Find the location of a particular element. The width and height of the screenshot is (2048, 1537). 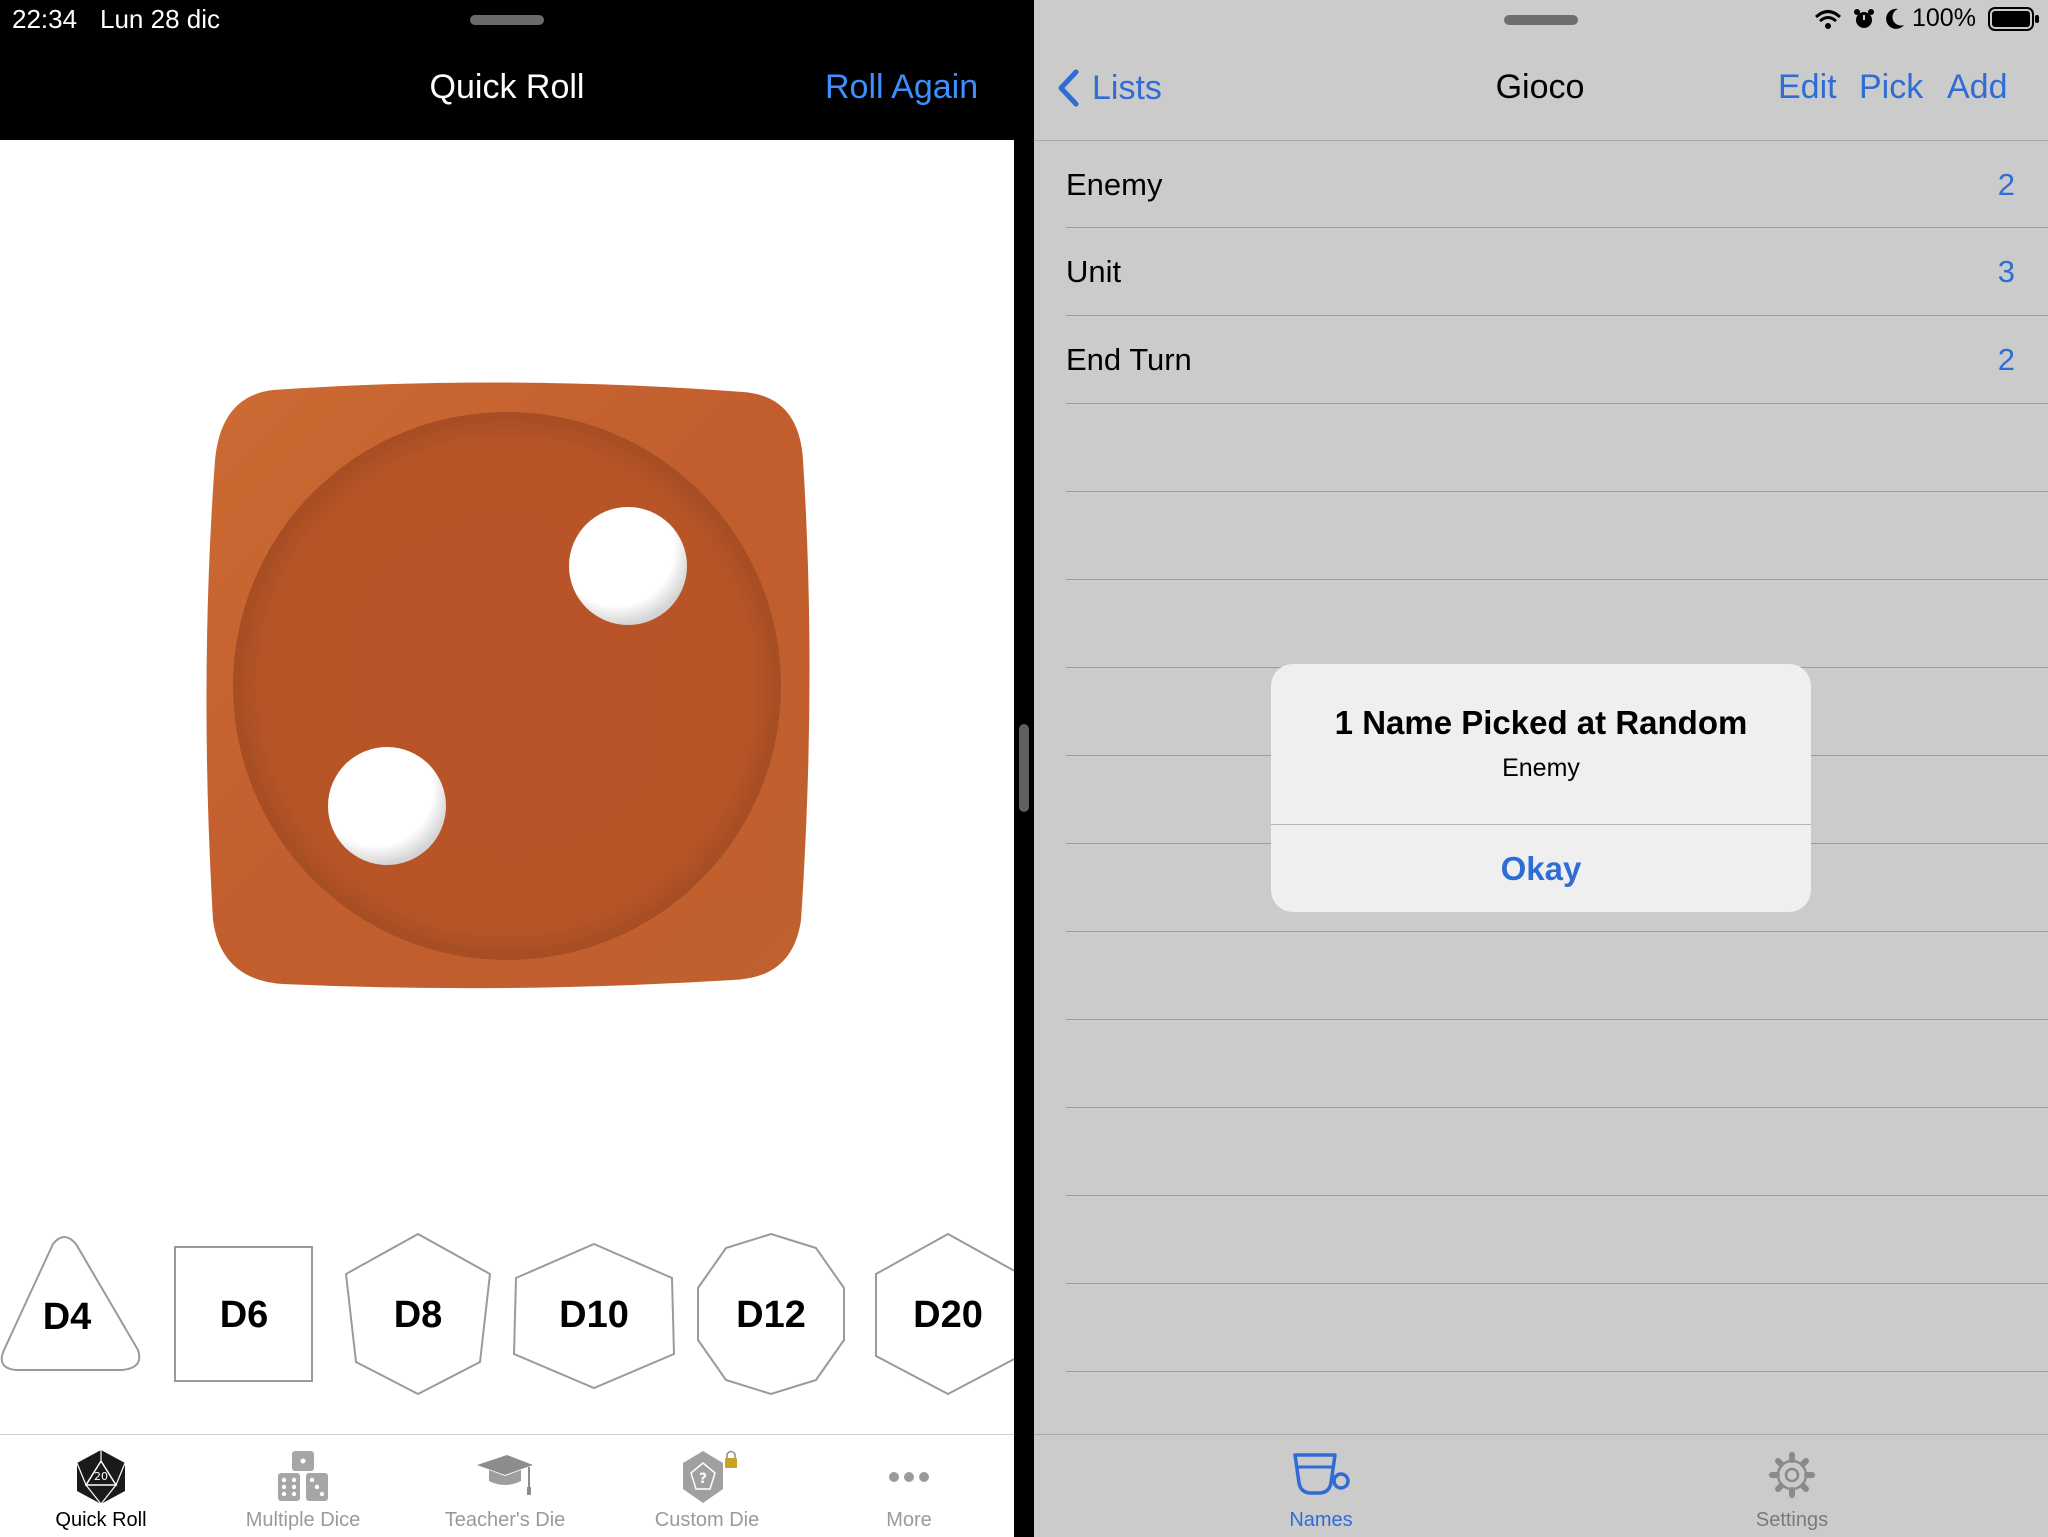

d6-button: D6 is located at coordinates (244, 1314).